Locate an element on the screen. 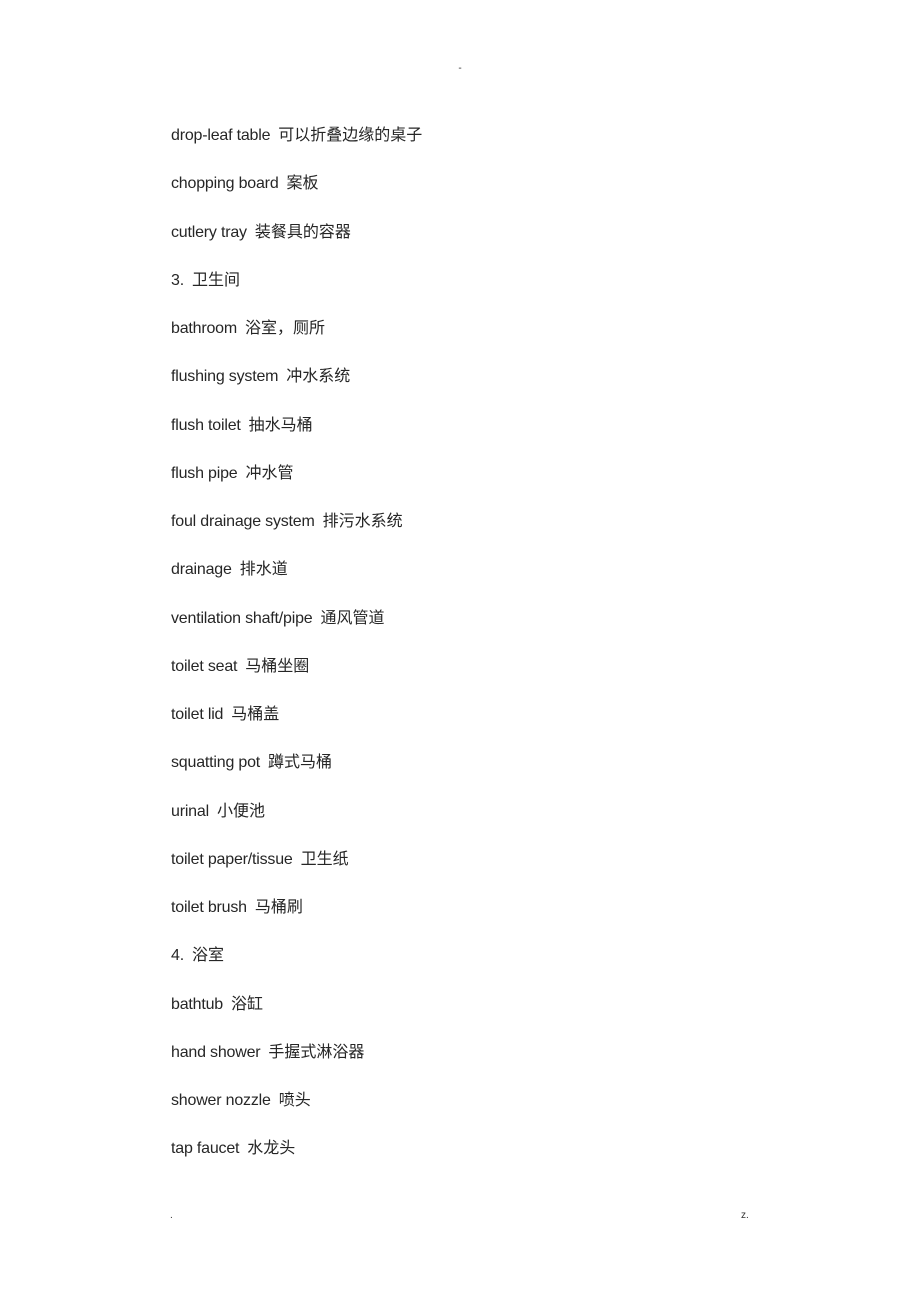 Image resolution: width=920 pixels, height=1302 pixels. chinese-term: 水龙头 is located at coordinates (271, 1149).